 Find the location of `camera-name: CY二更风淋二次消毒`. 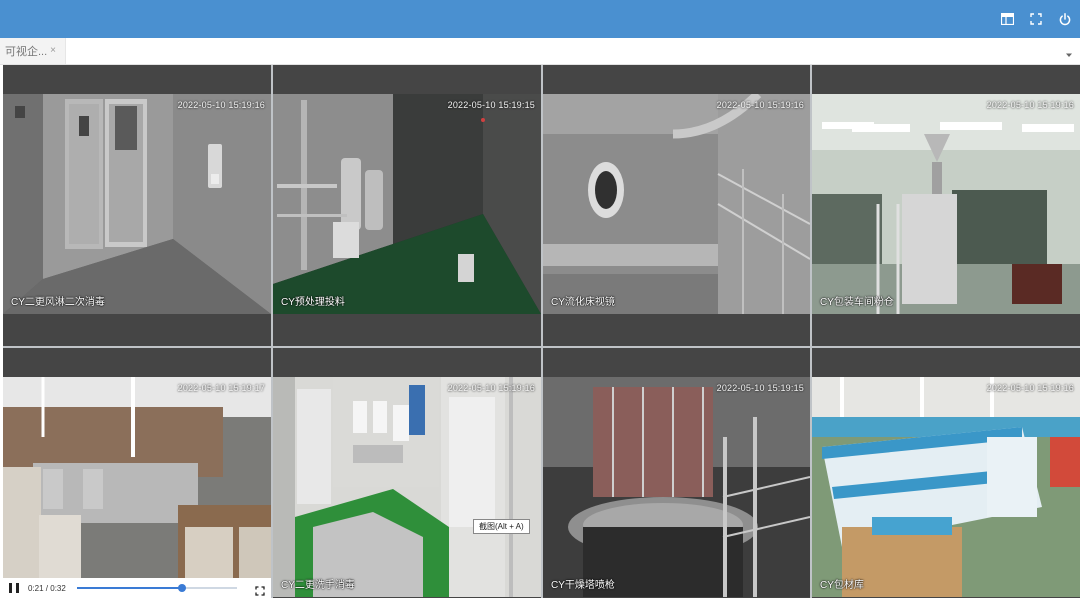

camera-name: CY二更风淋二次消毒 is located at coordinates (58, 302).